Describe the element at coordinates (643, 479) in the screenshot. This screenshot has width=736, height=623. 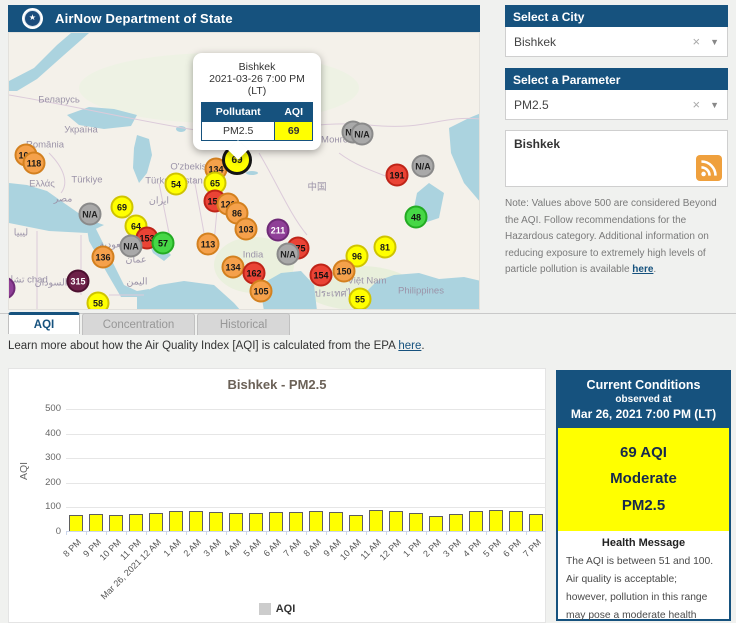
I see `aqi-category: Moderate` at that location.